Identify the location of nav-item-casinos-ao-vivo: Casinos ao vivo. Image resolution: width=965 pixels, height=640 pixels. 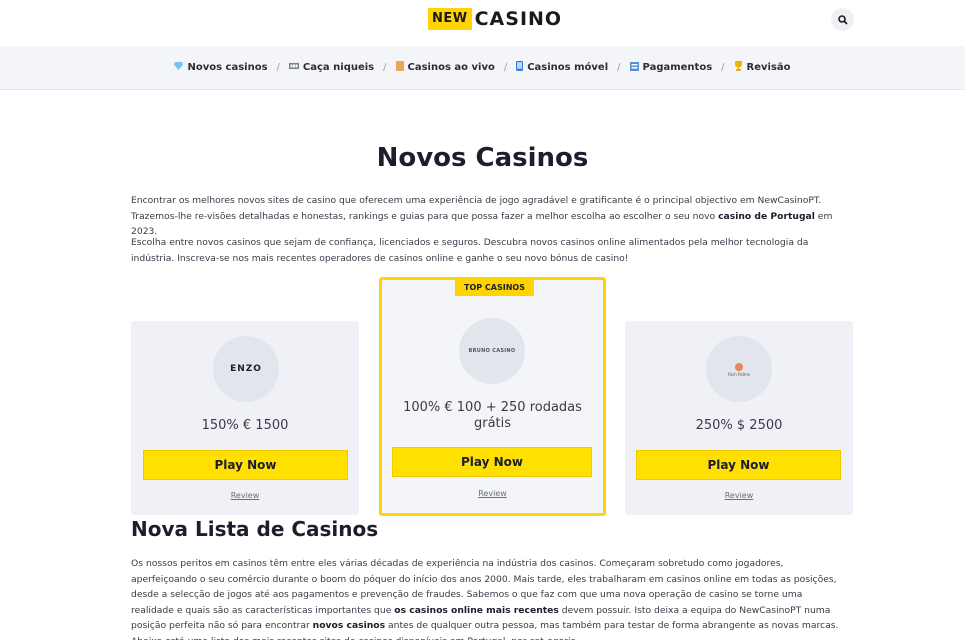
(445, 67).